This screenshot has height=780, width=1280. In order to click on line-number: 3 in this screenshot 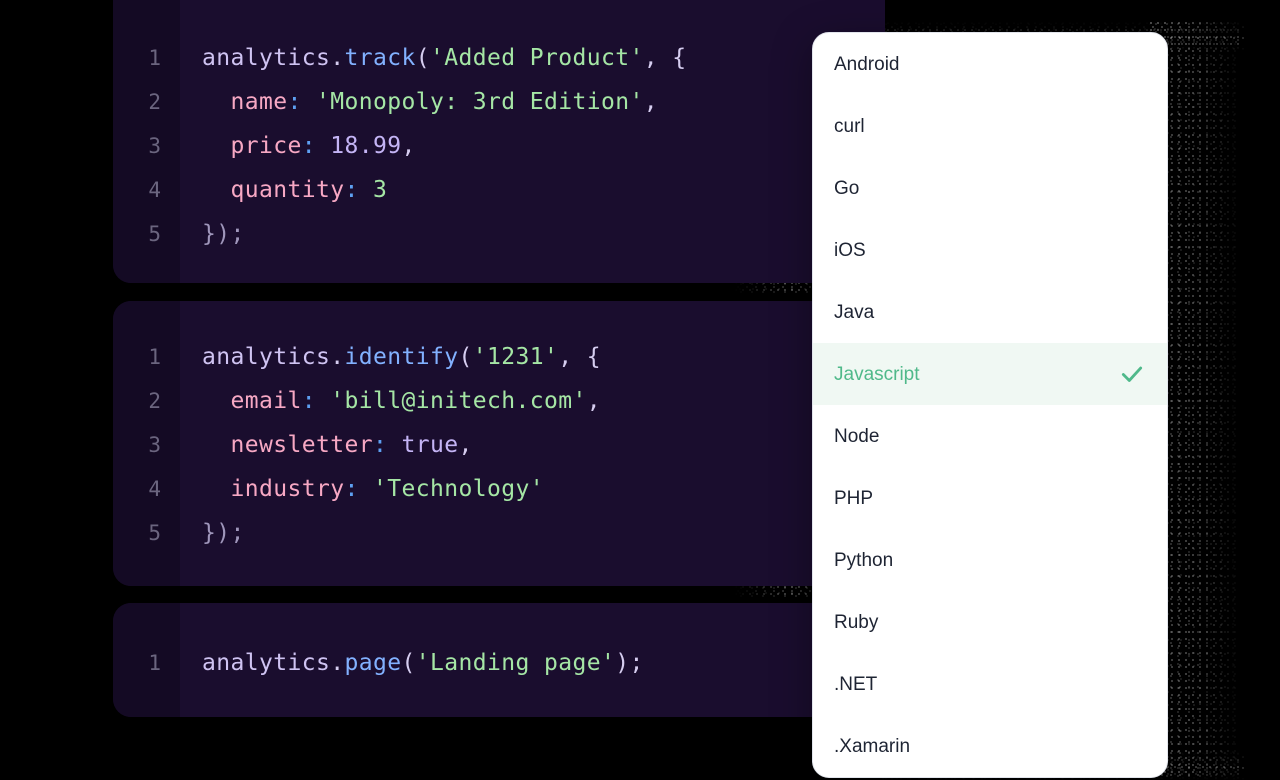, I will do `click(154, 445)`.